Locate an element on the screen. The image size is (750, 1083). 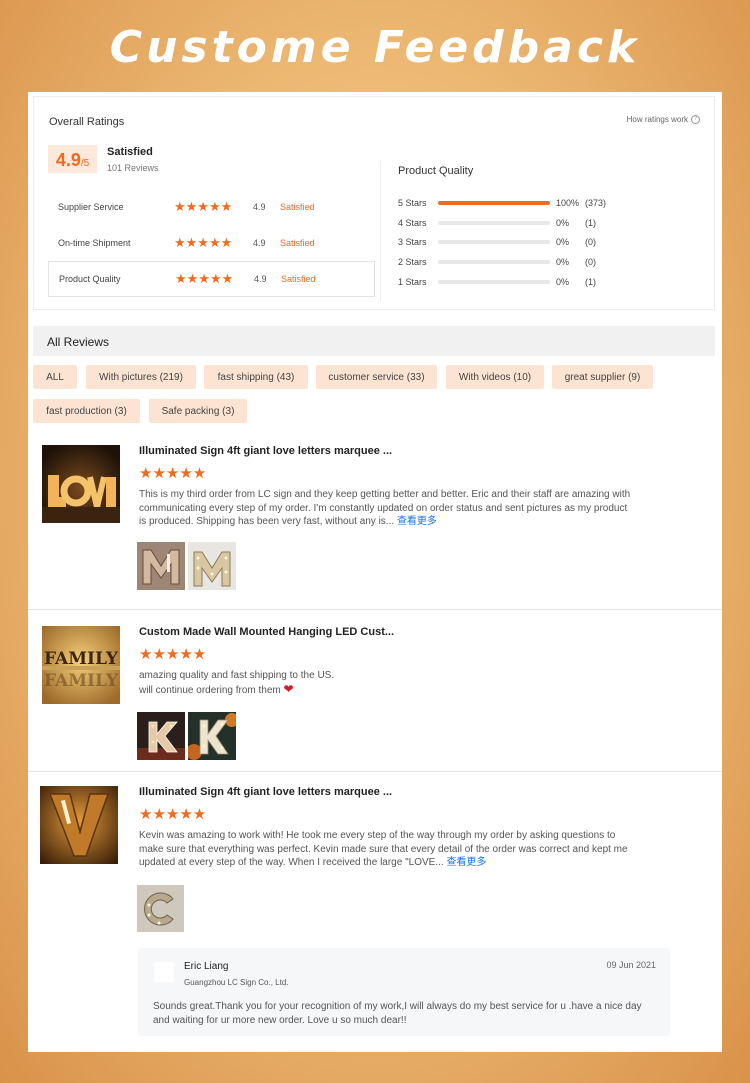
star-label: 1 Stars is located at coordinates (412, 281).